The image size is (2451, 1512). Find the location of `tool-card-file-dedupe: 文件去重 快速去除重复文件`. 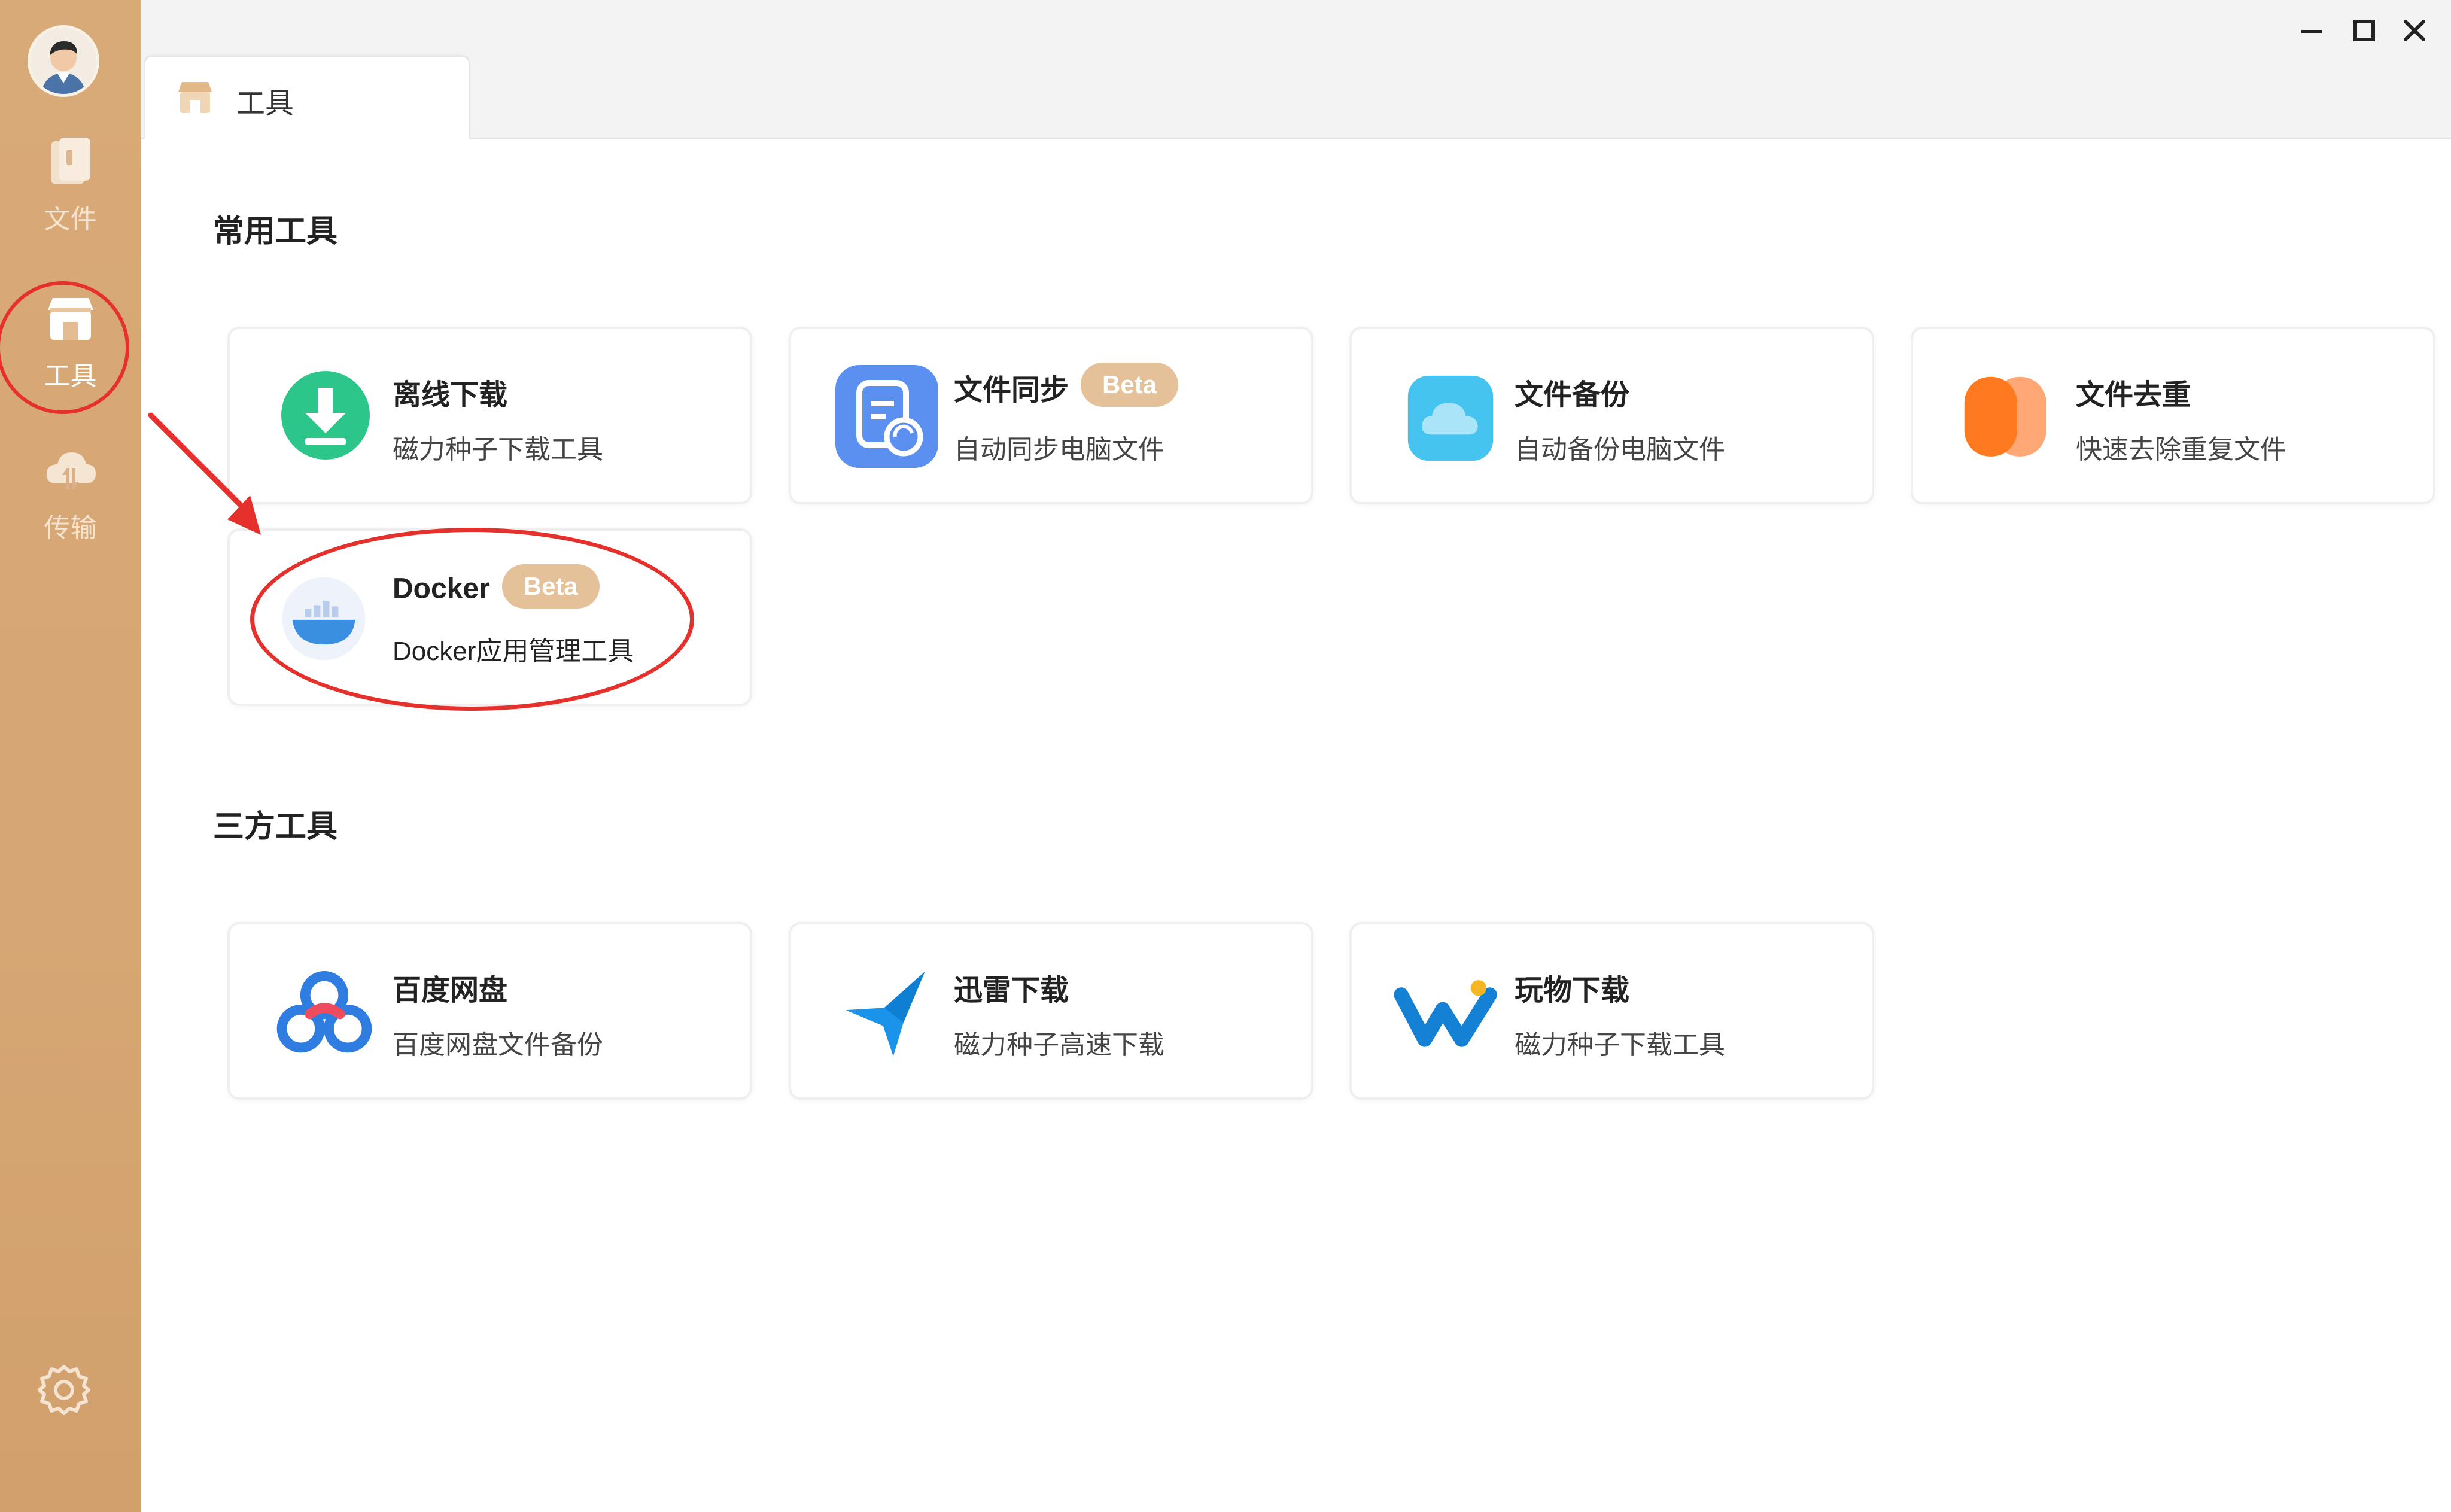

tool-card-file-dedupe: 文件去重 快速去除重复文件 is located at coordinates (2173, 415).